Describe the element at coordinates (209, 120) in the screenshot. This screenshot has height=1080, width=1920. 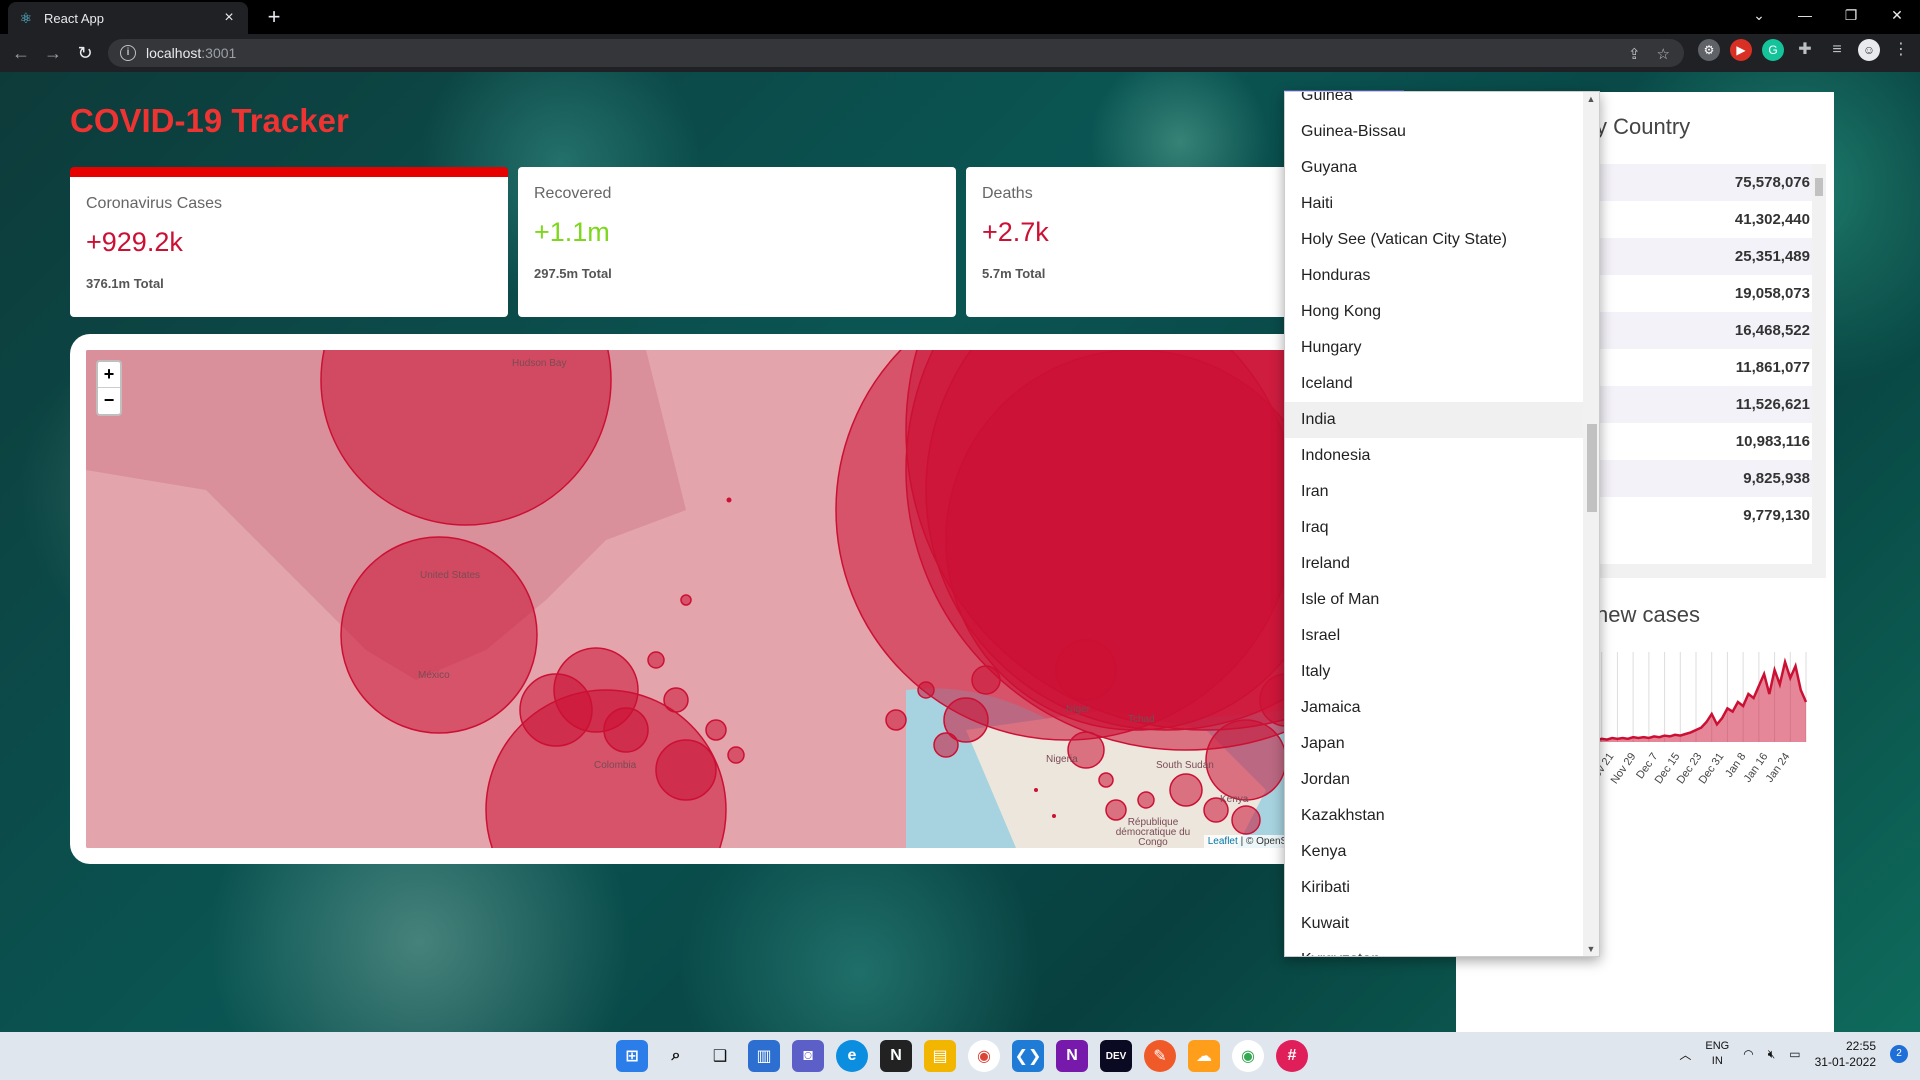
I see `app-title: COVID-19 Tracker` at that location.